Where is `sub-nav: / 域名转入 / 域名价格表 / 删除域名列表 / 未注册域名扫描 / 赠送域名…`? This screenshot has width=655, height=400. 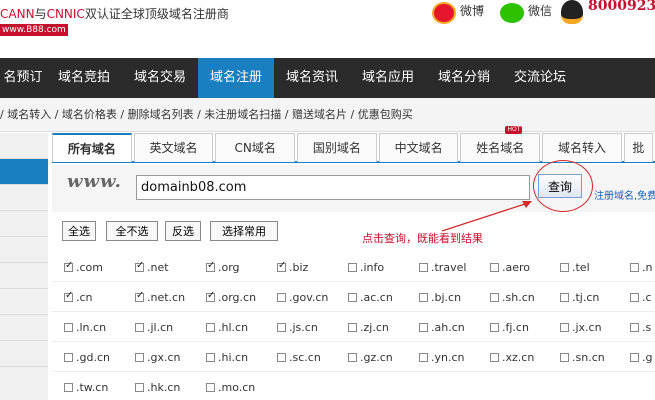 sub-nav: / 域名转入 / 域名价格表 / 删除域名列表 / 未注册域名扫描 / 赠送域名… is located at coordinates (327, 115).